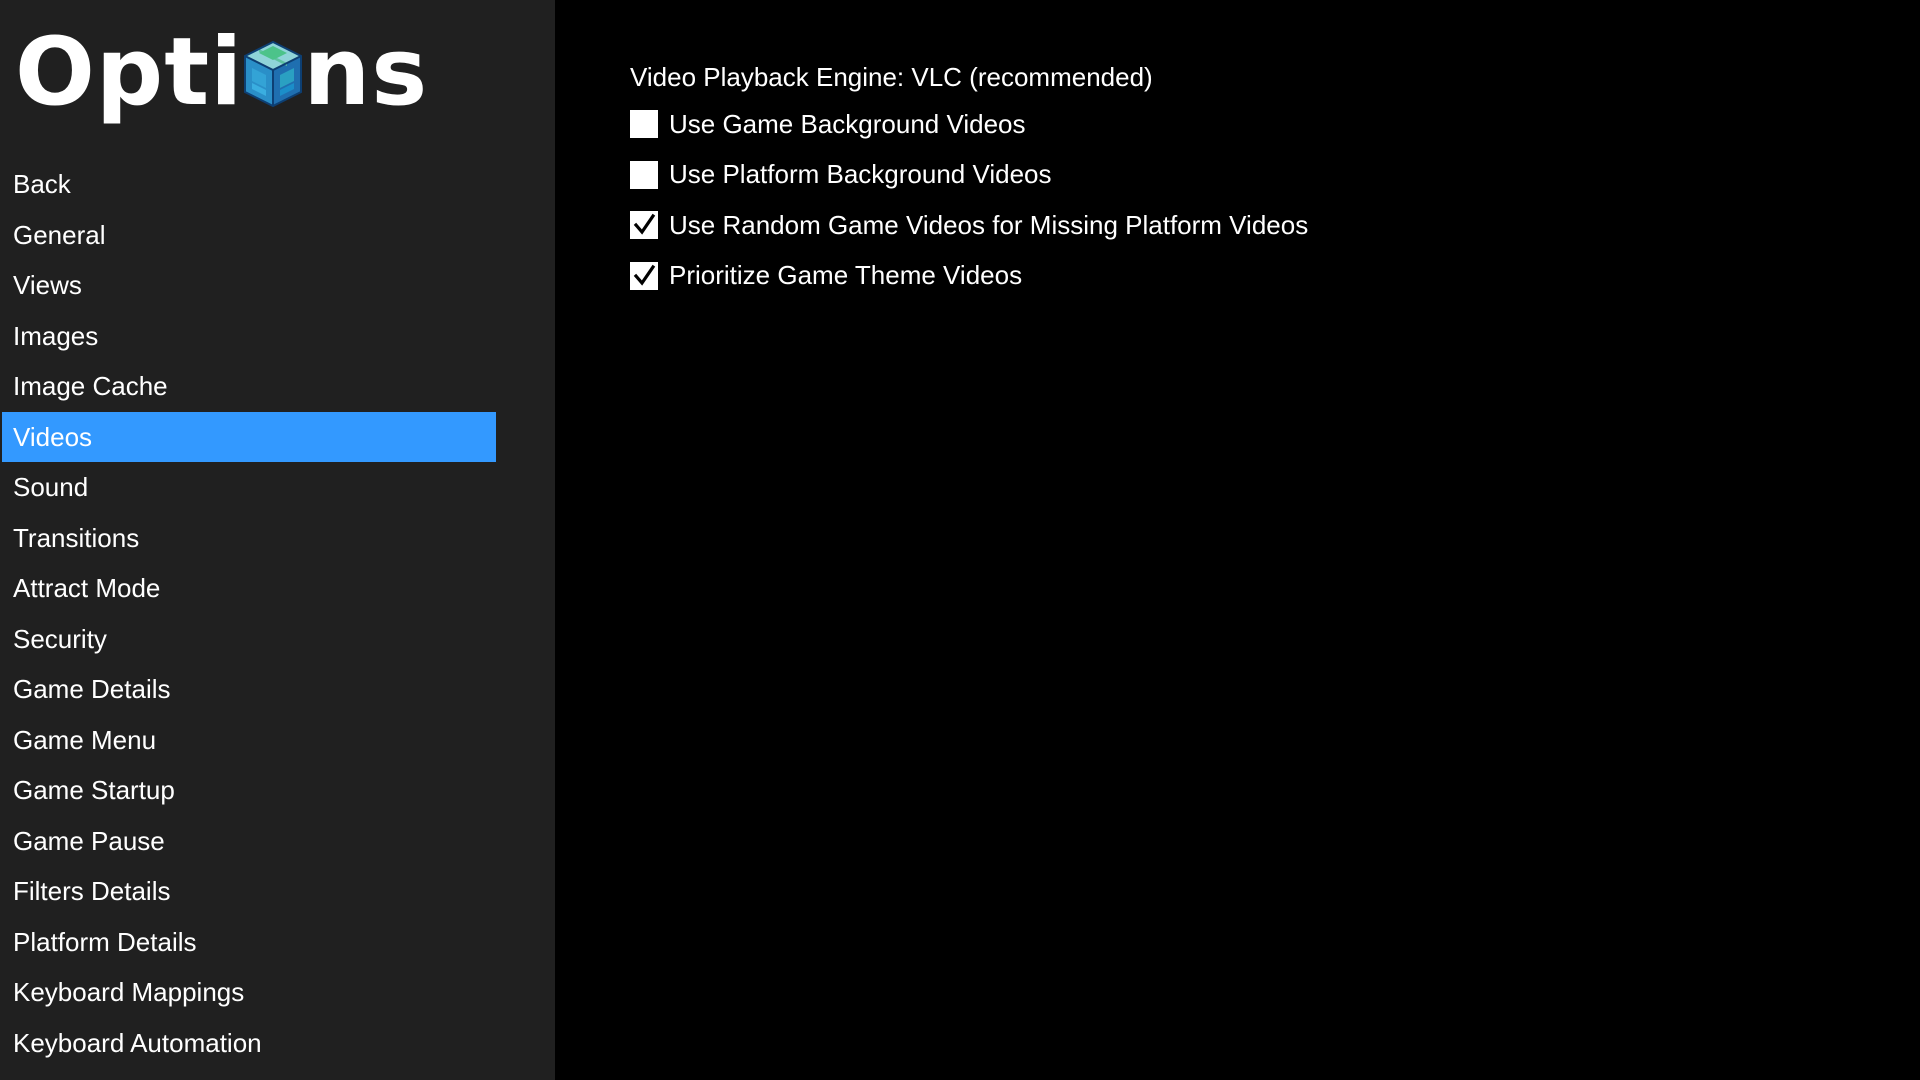 The image size is (1920, 1080). What do you see at coordinates (273, 74) in the screenshot?
I see `cube-logo-icon` at bounding box center [273, 74].